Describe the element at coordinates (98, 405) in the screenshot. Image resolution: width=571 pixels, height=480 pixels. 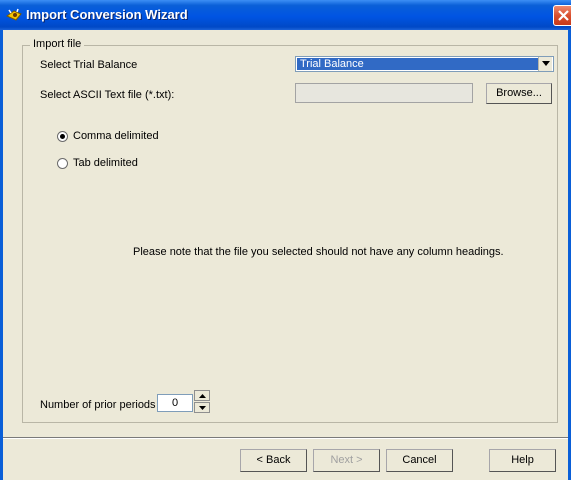
I see `prior-periods-label: Number of prior periods` at that location.